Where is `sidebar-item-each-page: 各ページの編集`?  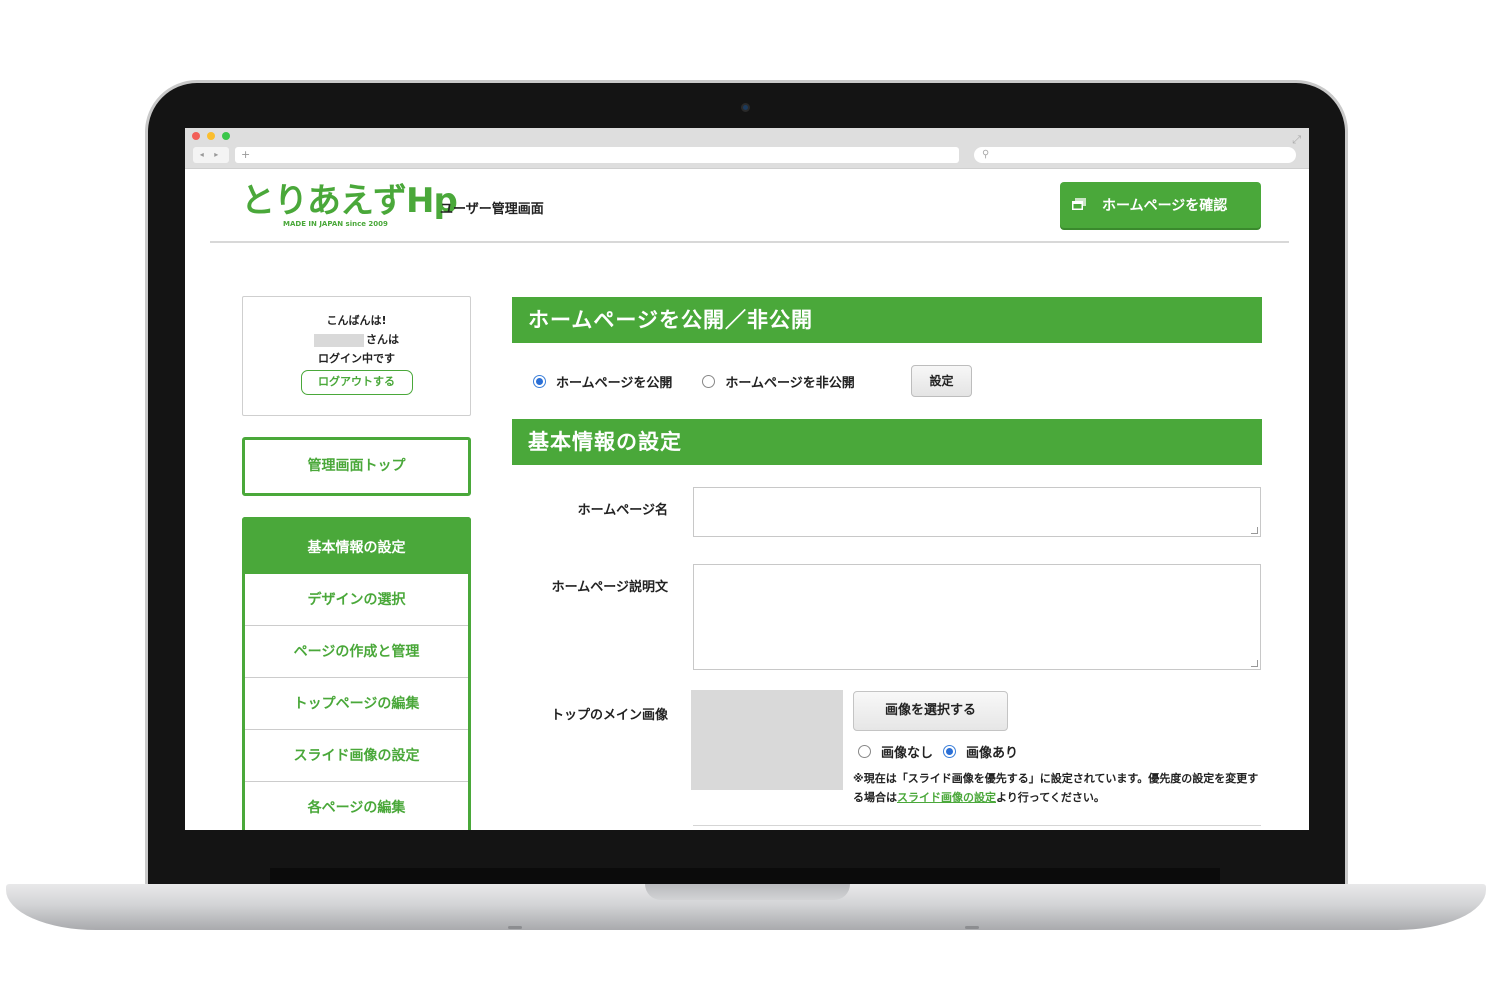
sidebar-item-each-page: 各ページの編集 is located at coordinates (356, 806).